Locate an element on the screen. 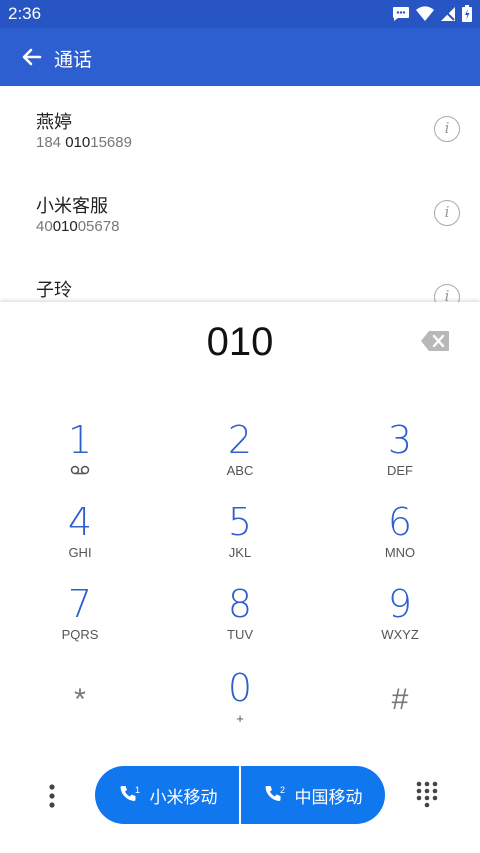 The width and height of the screenshot is (480, 853). call-sim2-button: 2 中国移动 is located at coordinates (312, 795).